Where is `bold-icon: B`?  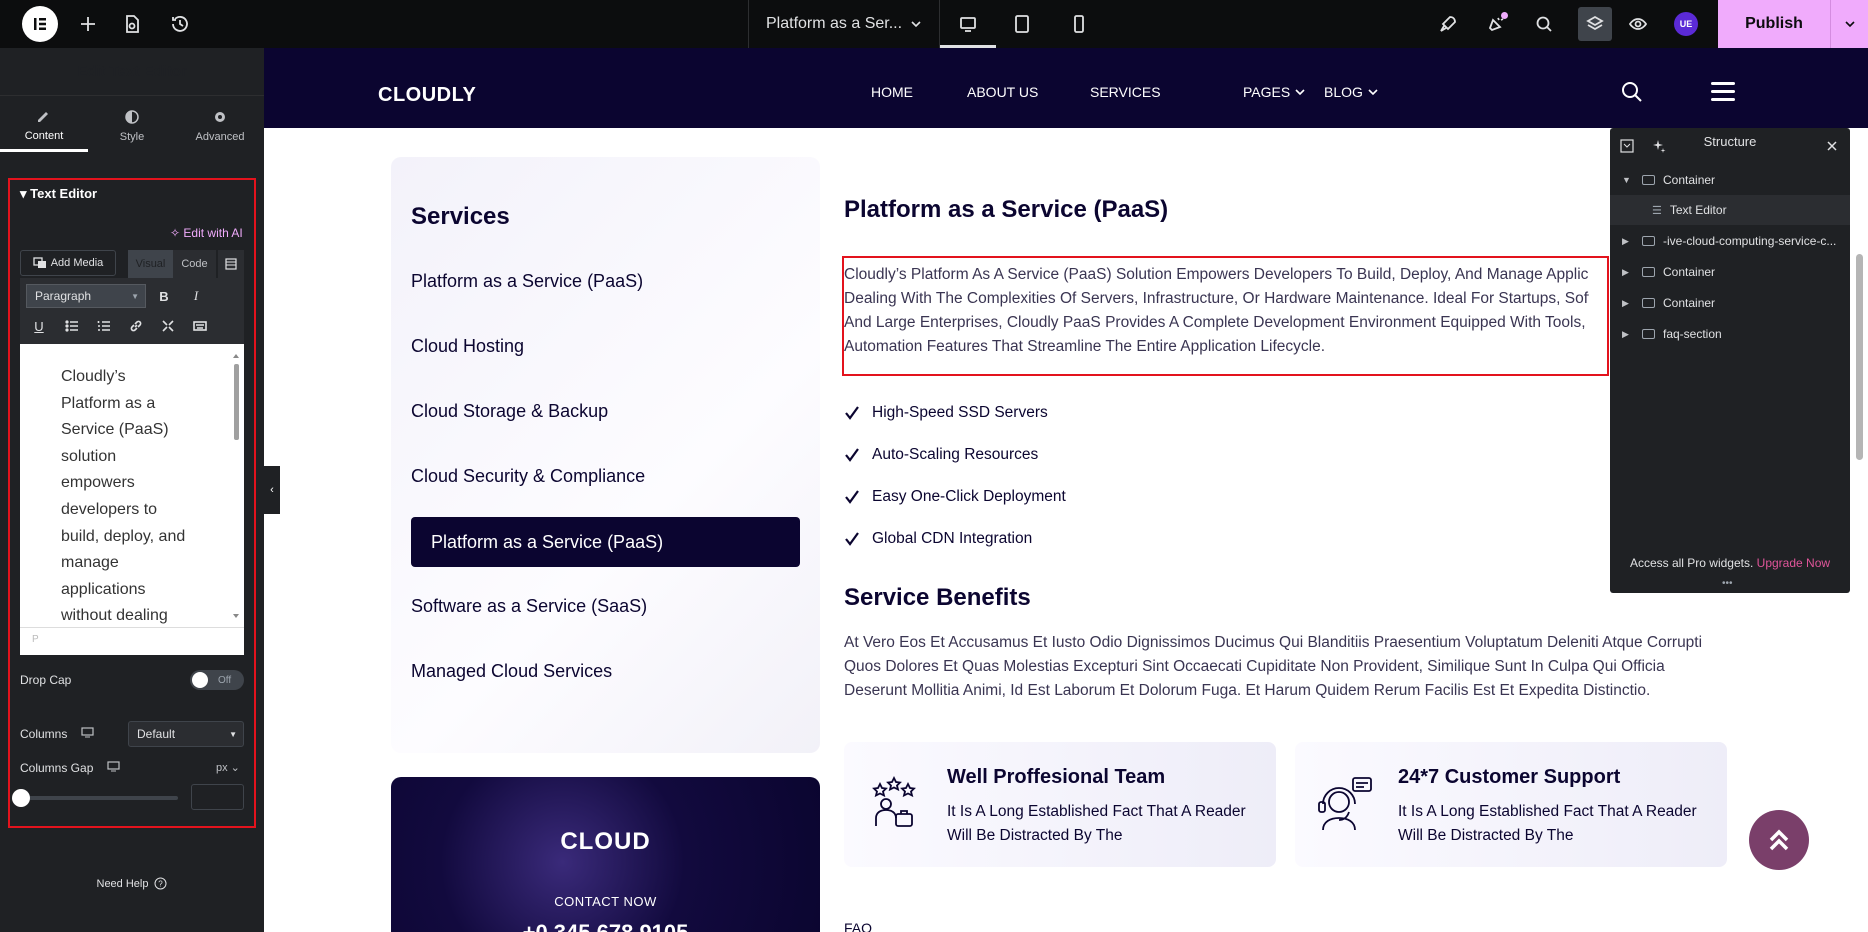
bold-icon: B is located at coordinates (164, 296).